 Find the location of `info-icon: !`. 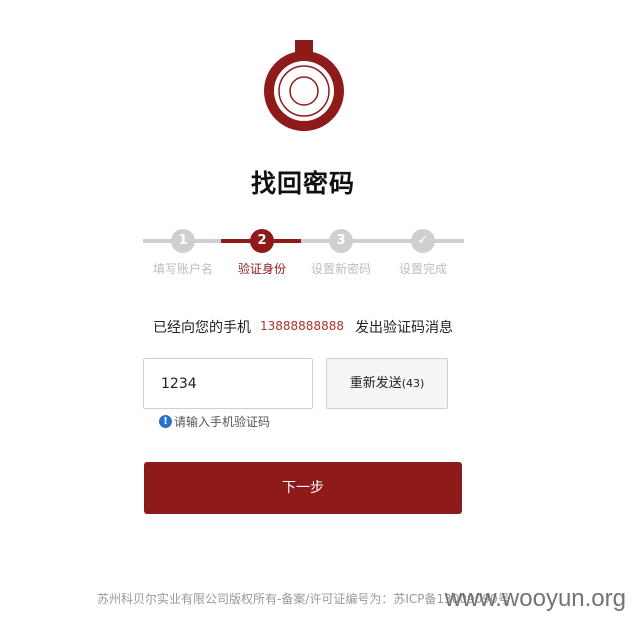

info-icon: ! is located at coordinates (165, 421).